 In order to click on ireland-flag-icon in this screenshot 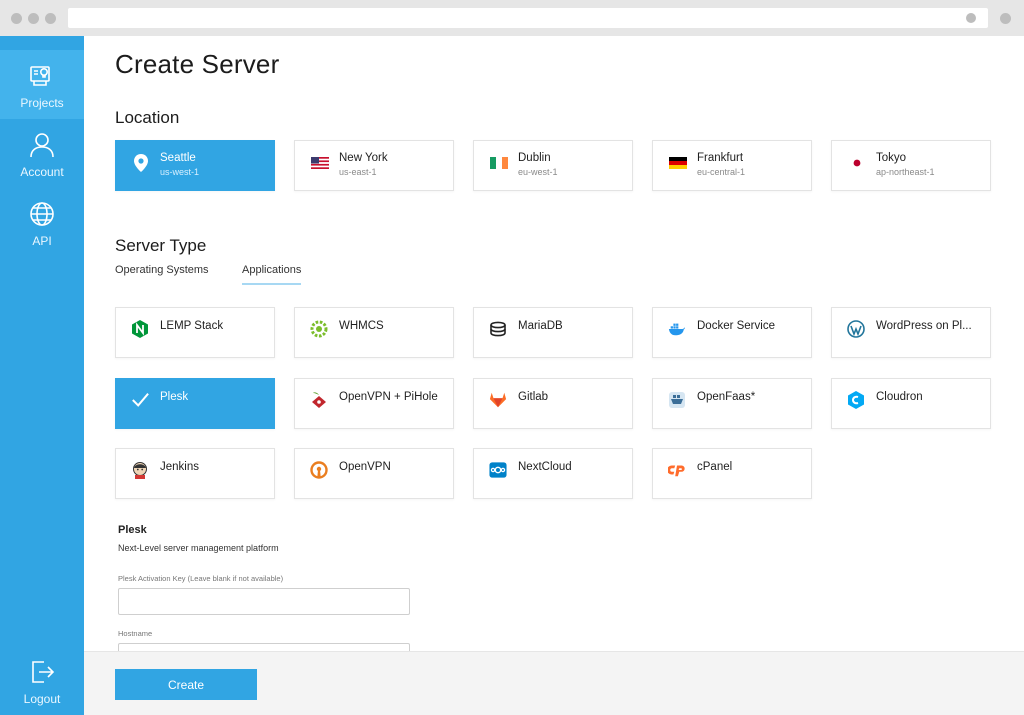, I will do `click(499, 163)`.